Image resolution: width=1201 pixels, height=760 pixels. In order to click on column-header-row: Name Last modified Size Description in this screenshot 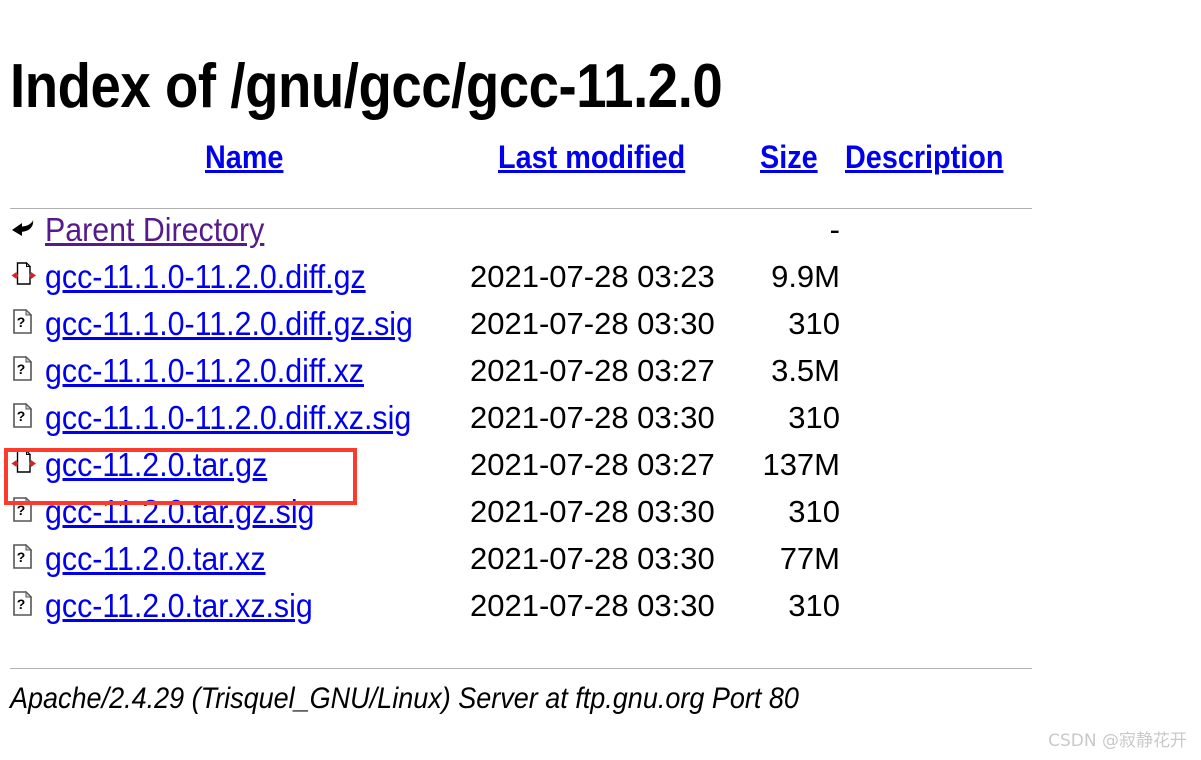, I will do `click(600, 157)`.